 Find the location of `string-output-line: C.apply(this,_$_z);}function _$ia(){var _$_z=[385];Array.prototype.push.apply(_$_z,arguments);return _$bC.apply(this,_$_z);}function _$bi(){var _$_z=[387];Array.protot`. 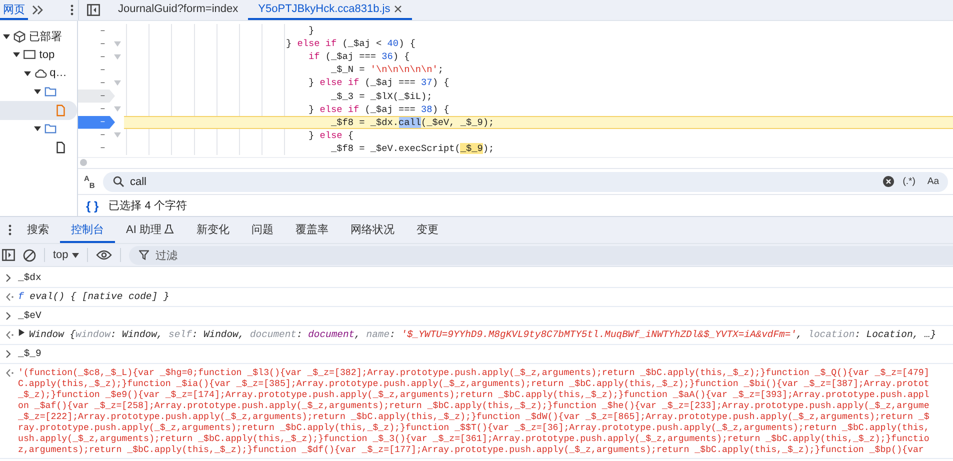

string-output-line: C.apply(this,_$_z);}function _$ia(){var _$_z=[385];Array.prototype.push.apply(_$_z,arguments);return _$bC.apply(this,_$_z);}function _$bi(){var _$_z=[387];Array.protot is located at coordinates (474, 383).